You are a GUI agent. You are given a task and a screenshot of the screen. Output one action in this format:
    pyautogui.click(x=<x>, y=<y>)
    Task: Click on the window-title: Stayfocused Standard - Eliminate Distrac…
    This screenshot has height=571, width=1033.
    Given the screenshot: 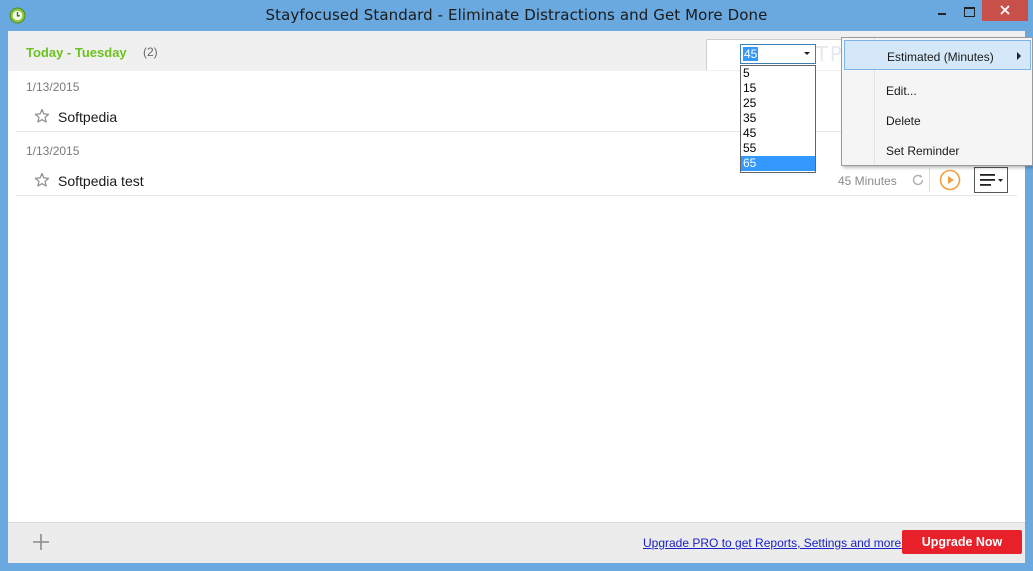 What is the action you would take?
    pyautogui.click(x=516, y=15)
    